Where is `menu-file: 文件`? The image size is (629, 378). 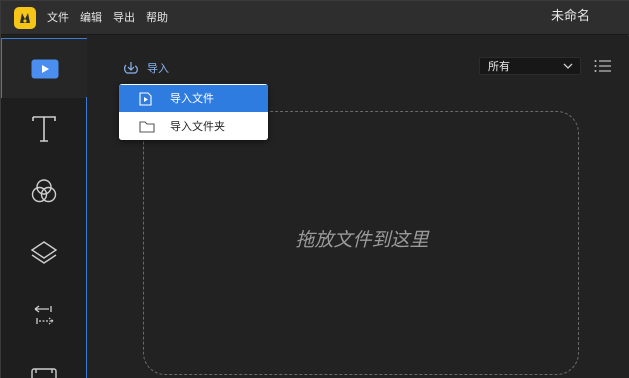
menu-file: 文件 is located at coordinates (58, 18).